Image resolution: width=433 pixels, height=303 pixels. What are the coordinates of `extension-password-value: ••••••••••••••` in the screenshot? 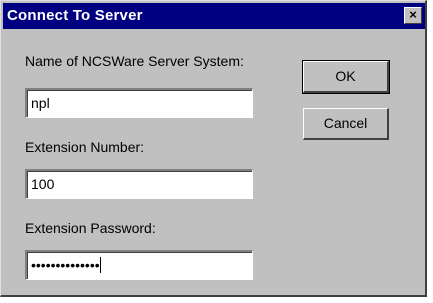 It's located at (65, 265).